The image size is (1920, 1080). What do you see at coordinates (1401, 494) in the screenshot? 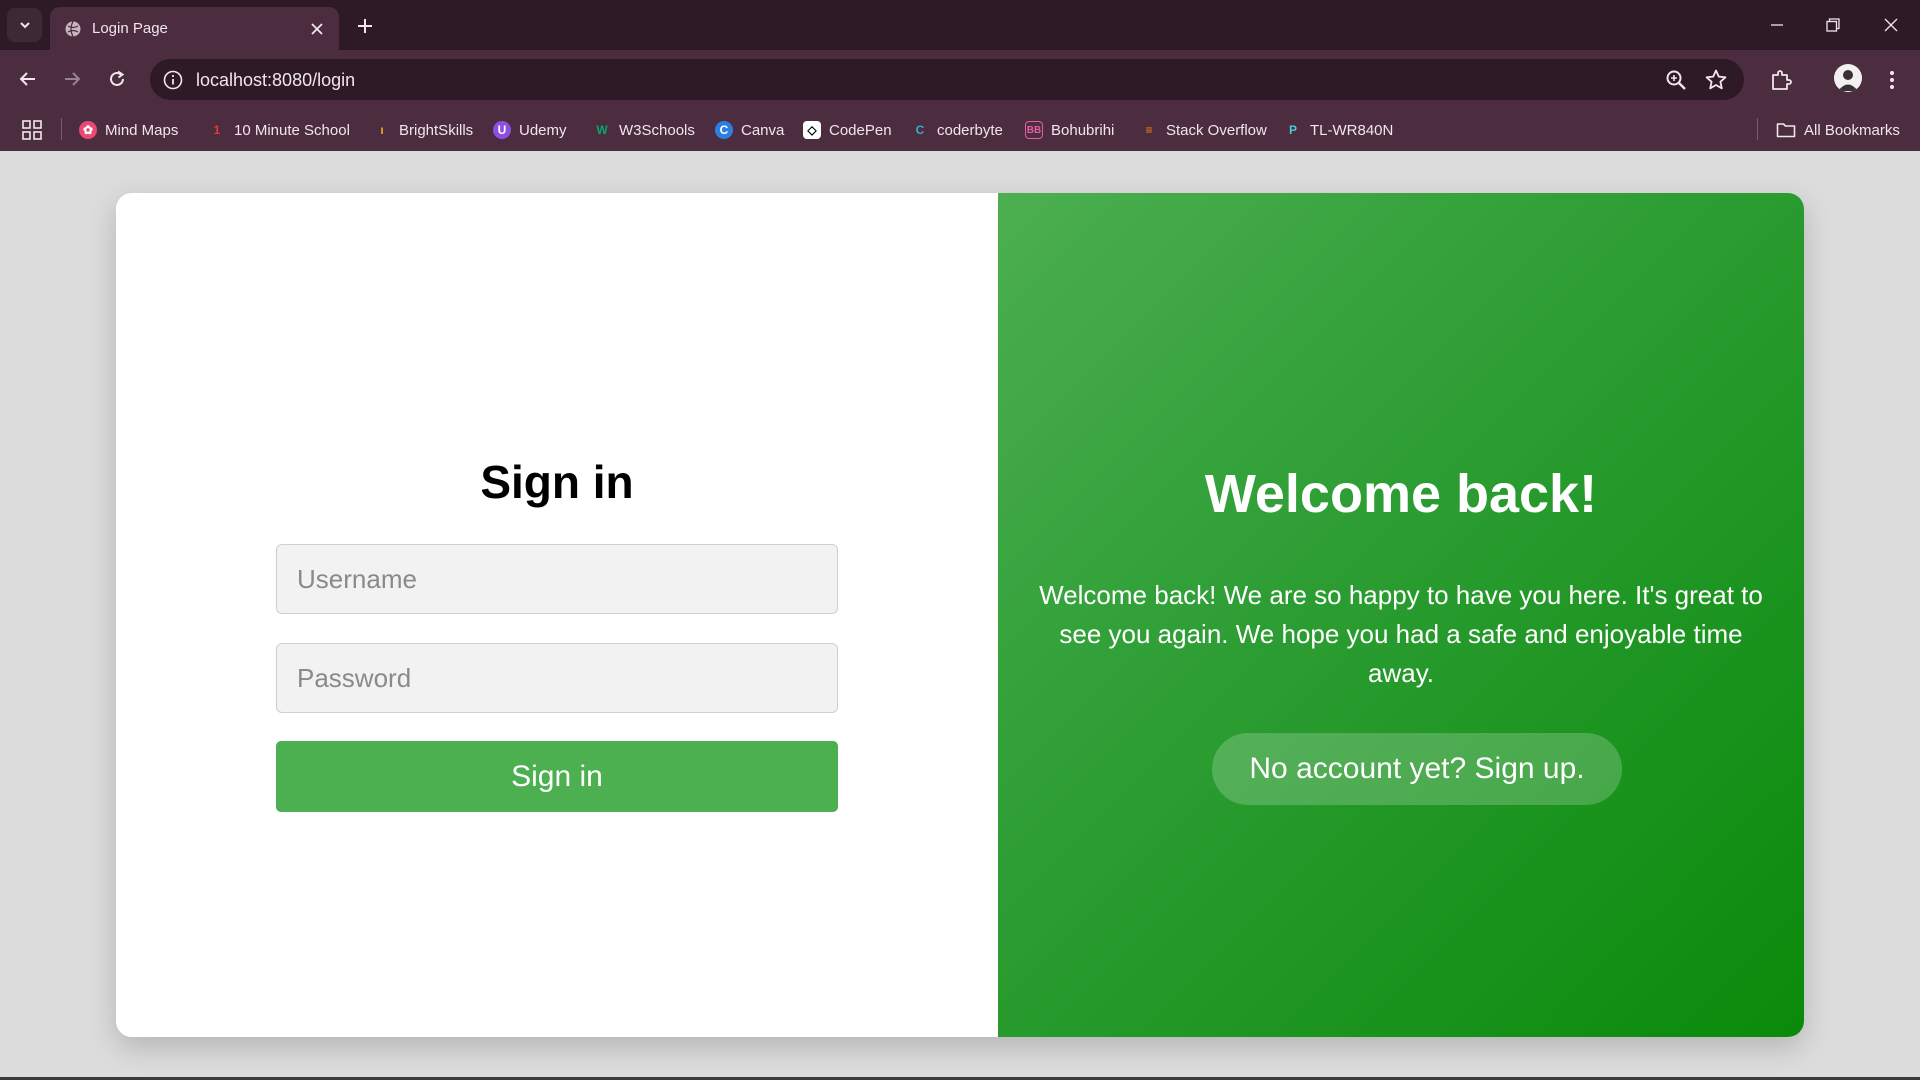
I see `welcome-title: Welcome back!` at bounding box center [1401, 494].